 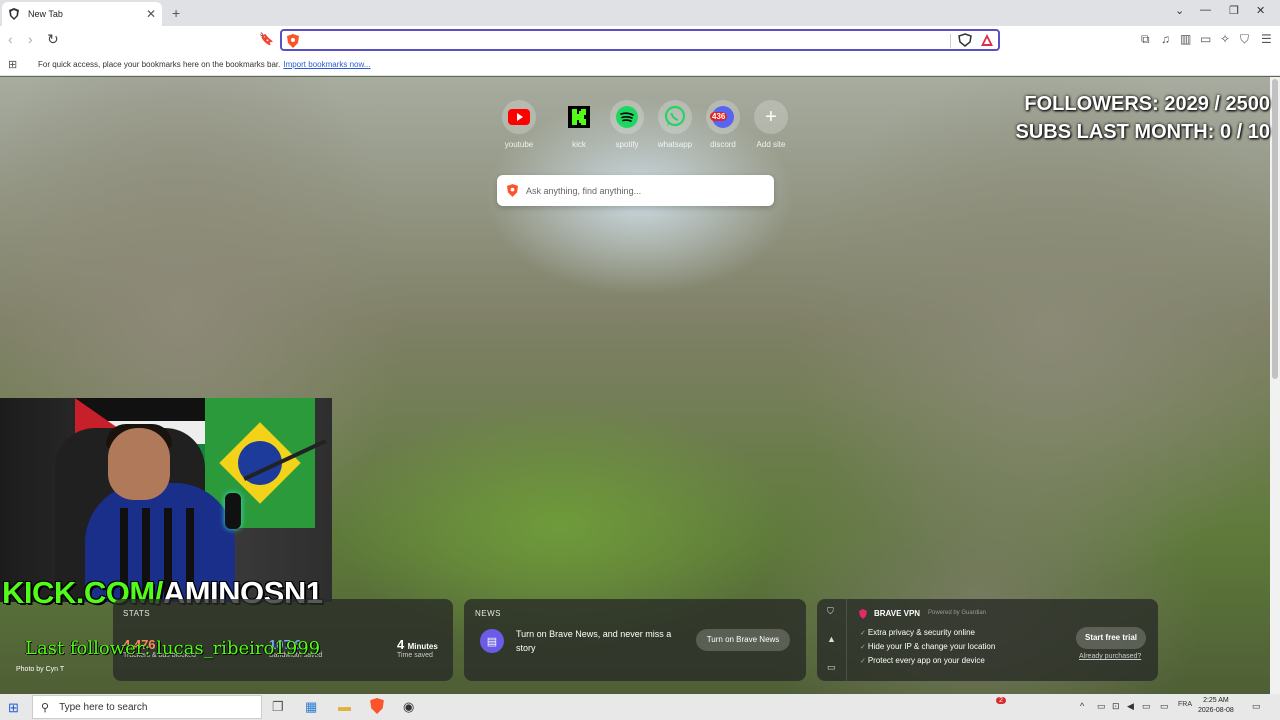 I want to click on already-purchased-link: Already purchased?, so click(x=1110, y=656).